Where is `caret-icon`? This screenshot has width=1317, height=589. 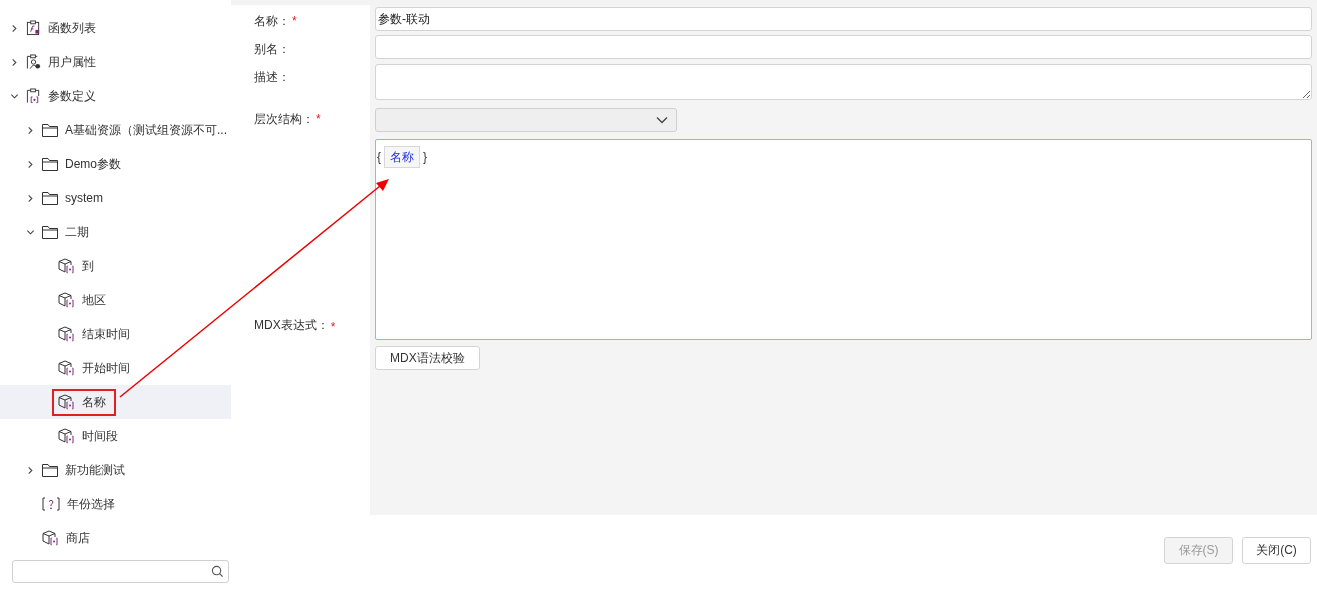 caret-icon is located at coordinates (662, 120).